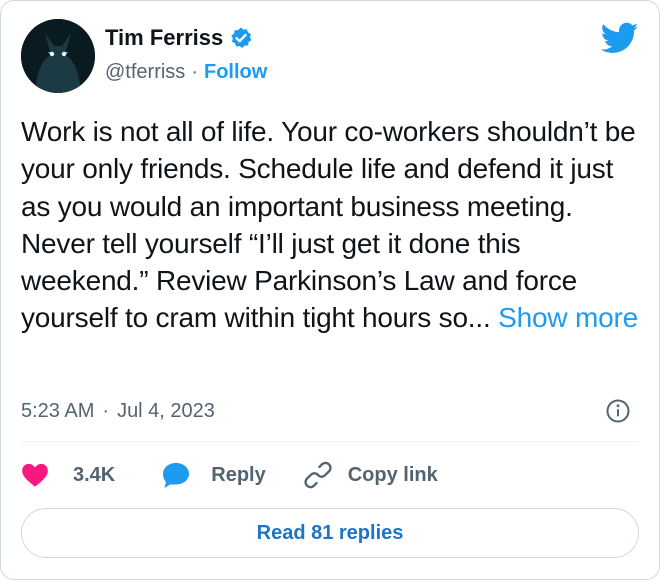 This screenshot has height=580, width=660. I want to click on read-replies-button: Read 81 replies, so click(330, 533).